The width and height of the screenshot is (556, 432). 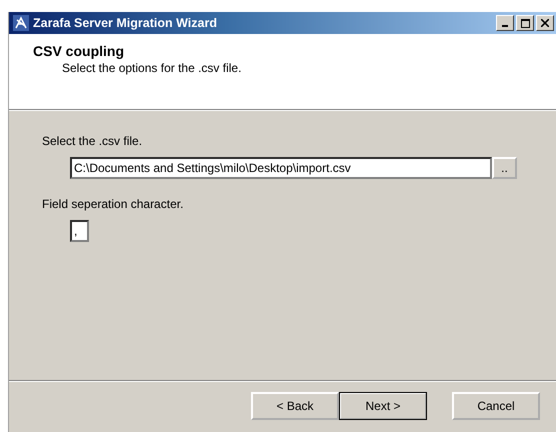 I want to click on minimize-button, so click(x=505, y=23).